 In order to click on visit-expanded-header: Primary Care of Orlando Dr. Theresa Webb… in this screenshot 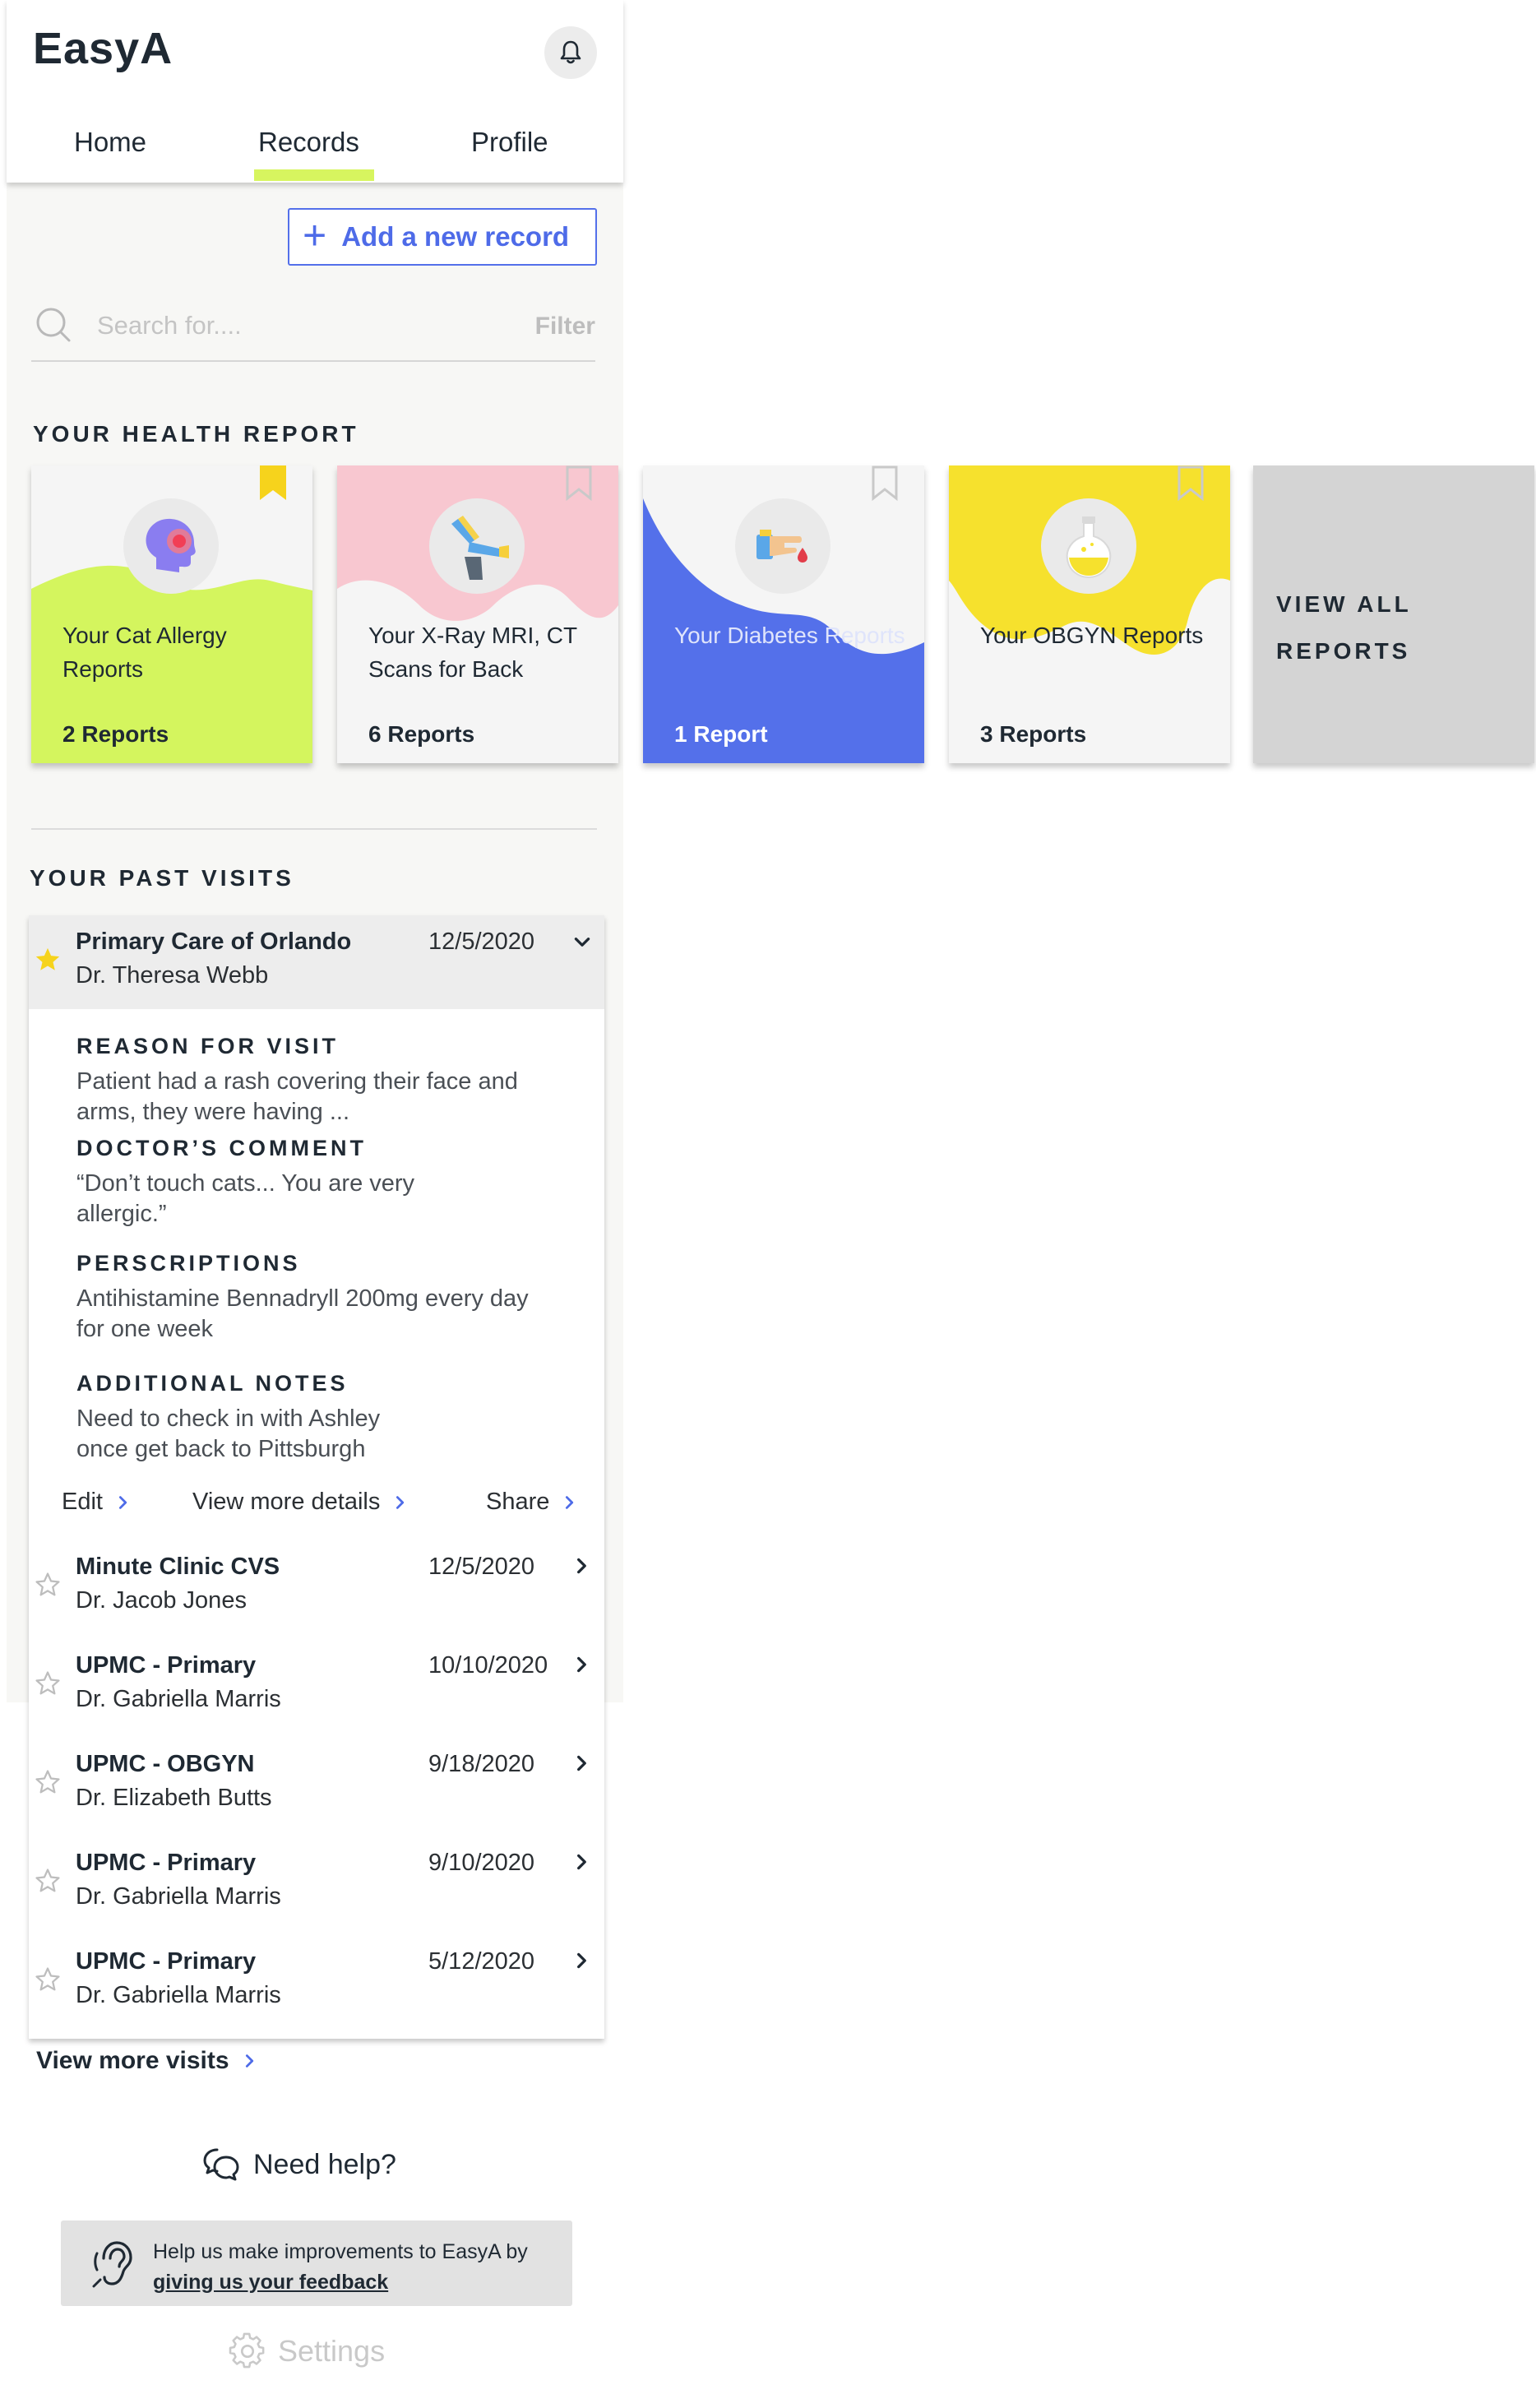, I will do `click(316, 962)`.